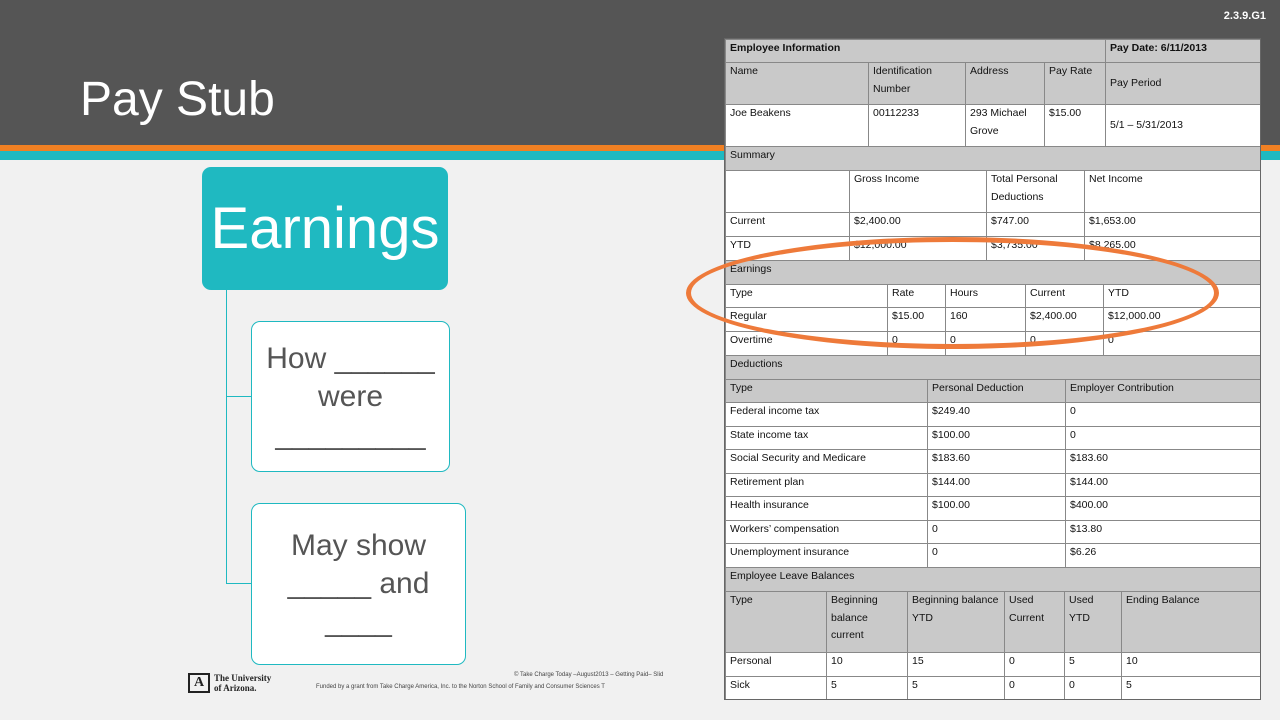  Describe the element at coordinates (1064, 296) in the screenshot. I see `column-header: Current` at that location.